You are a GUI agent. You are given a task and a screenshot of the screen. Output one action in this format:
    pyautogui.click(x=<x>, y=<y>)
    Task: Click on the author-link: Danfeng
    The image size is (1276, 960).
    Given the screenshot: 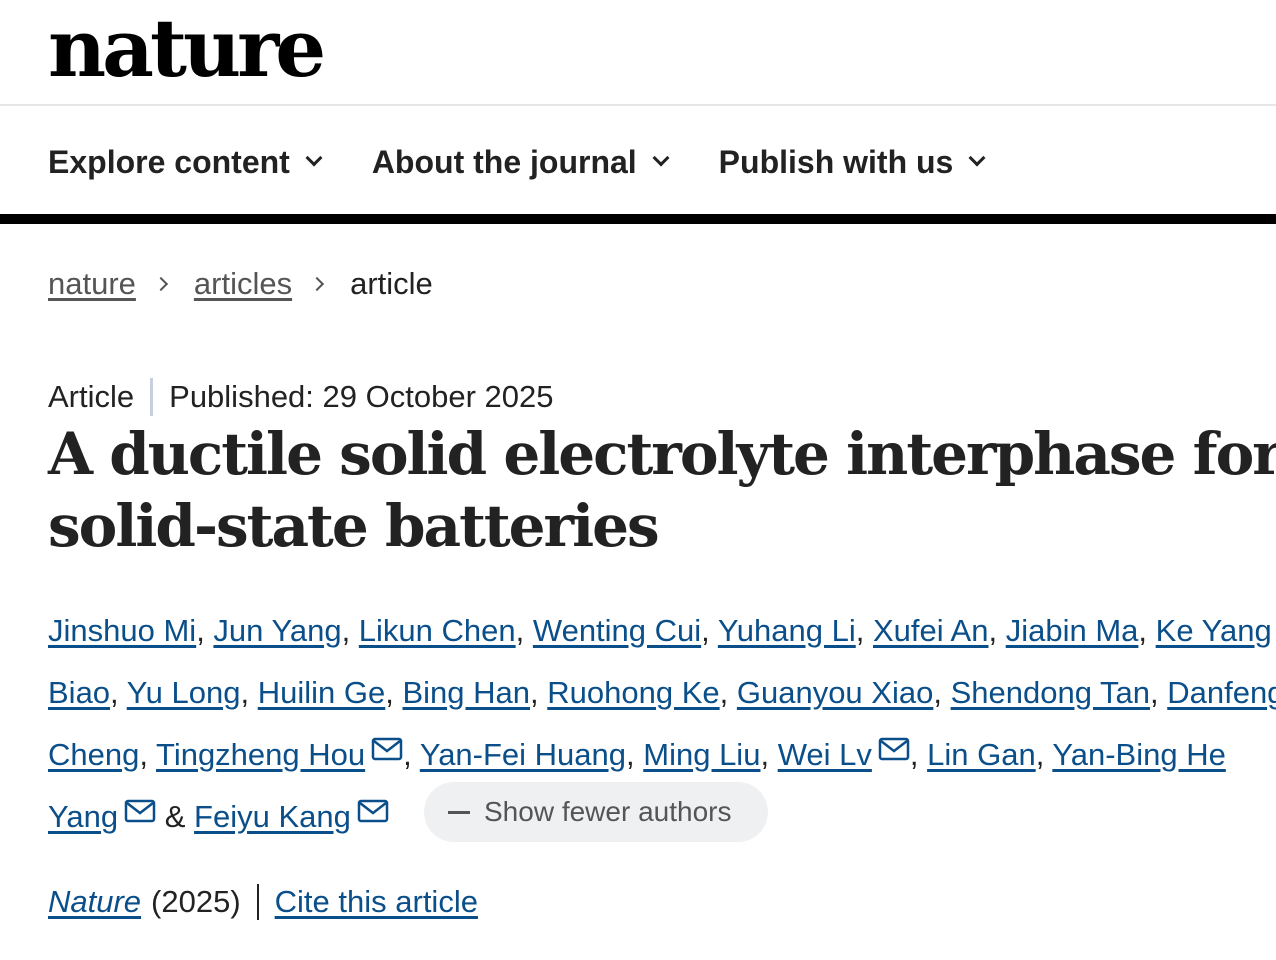 What is the action you would take?
    pyautogui.click(x=1221, y=692)
    